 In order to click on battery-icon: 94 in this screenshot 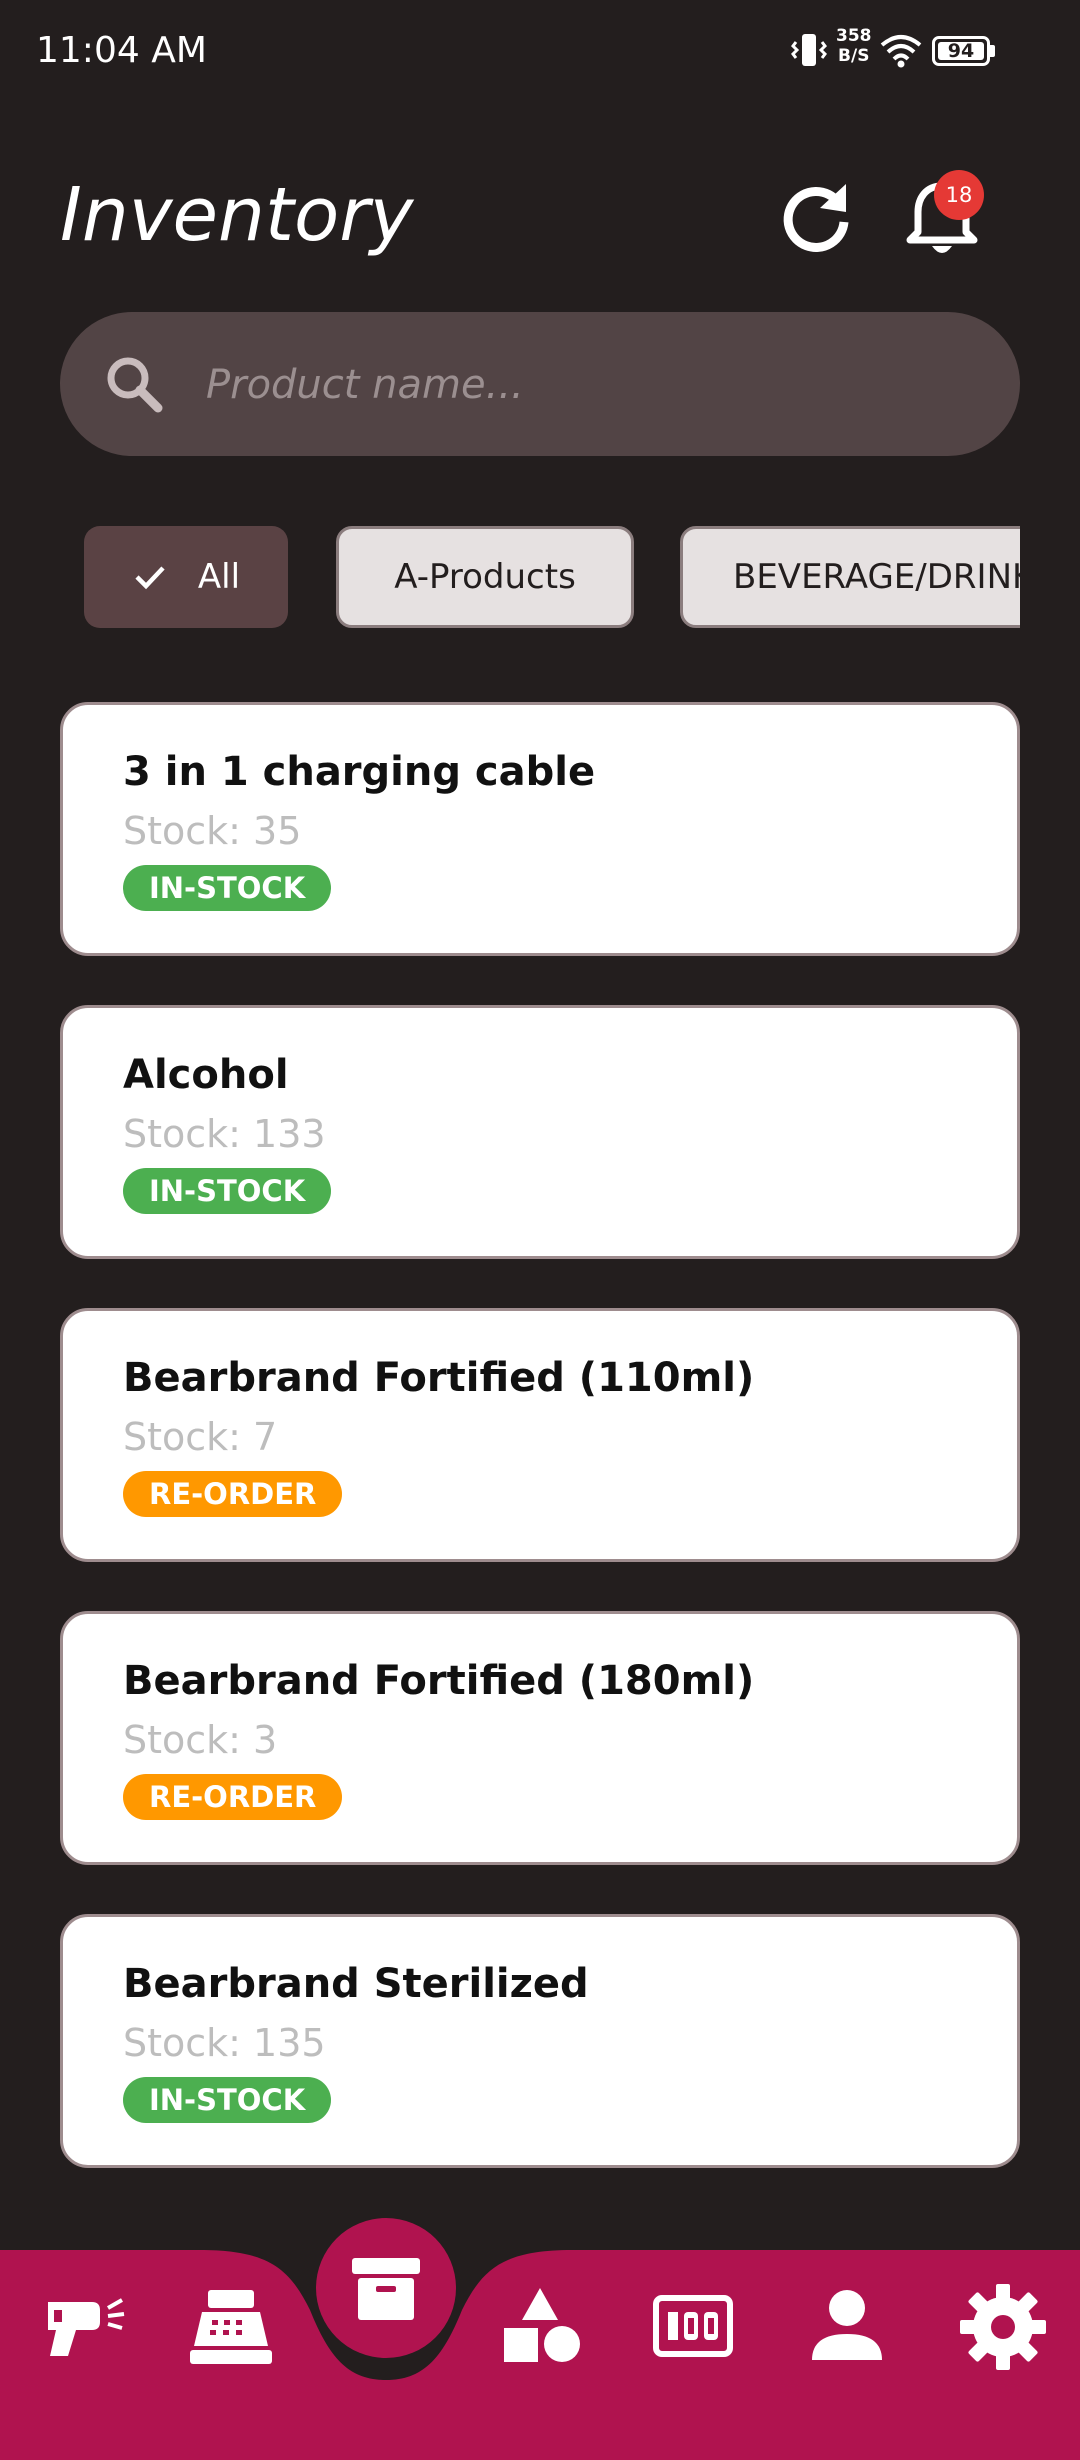, I will do `click(961, 51)`.